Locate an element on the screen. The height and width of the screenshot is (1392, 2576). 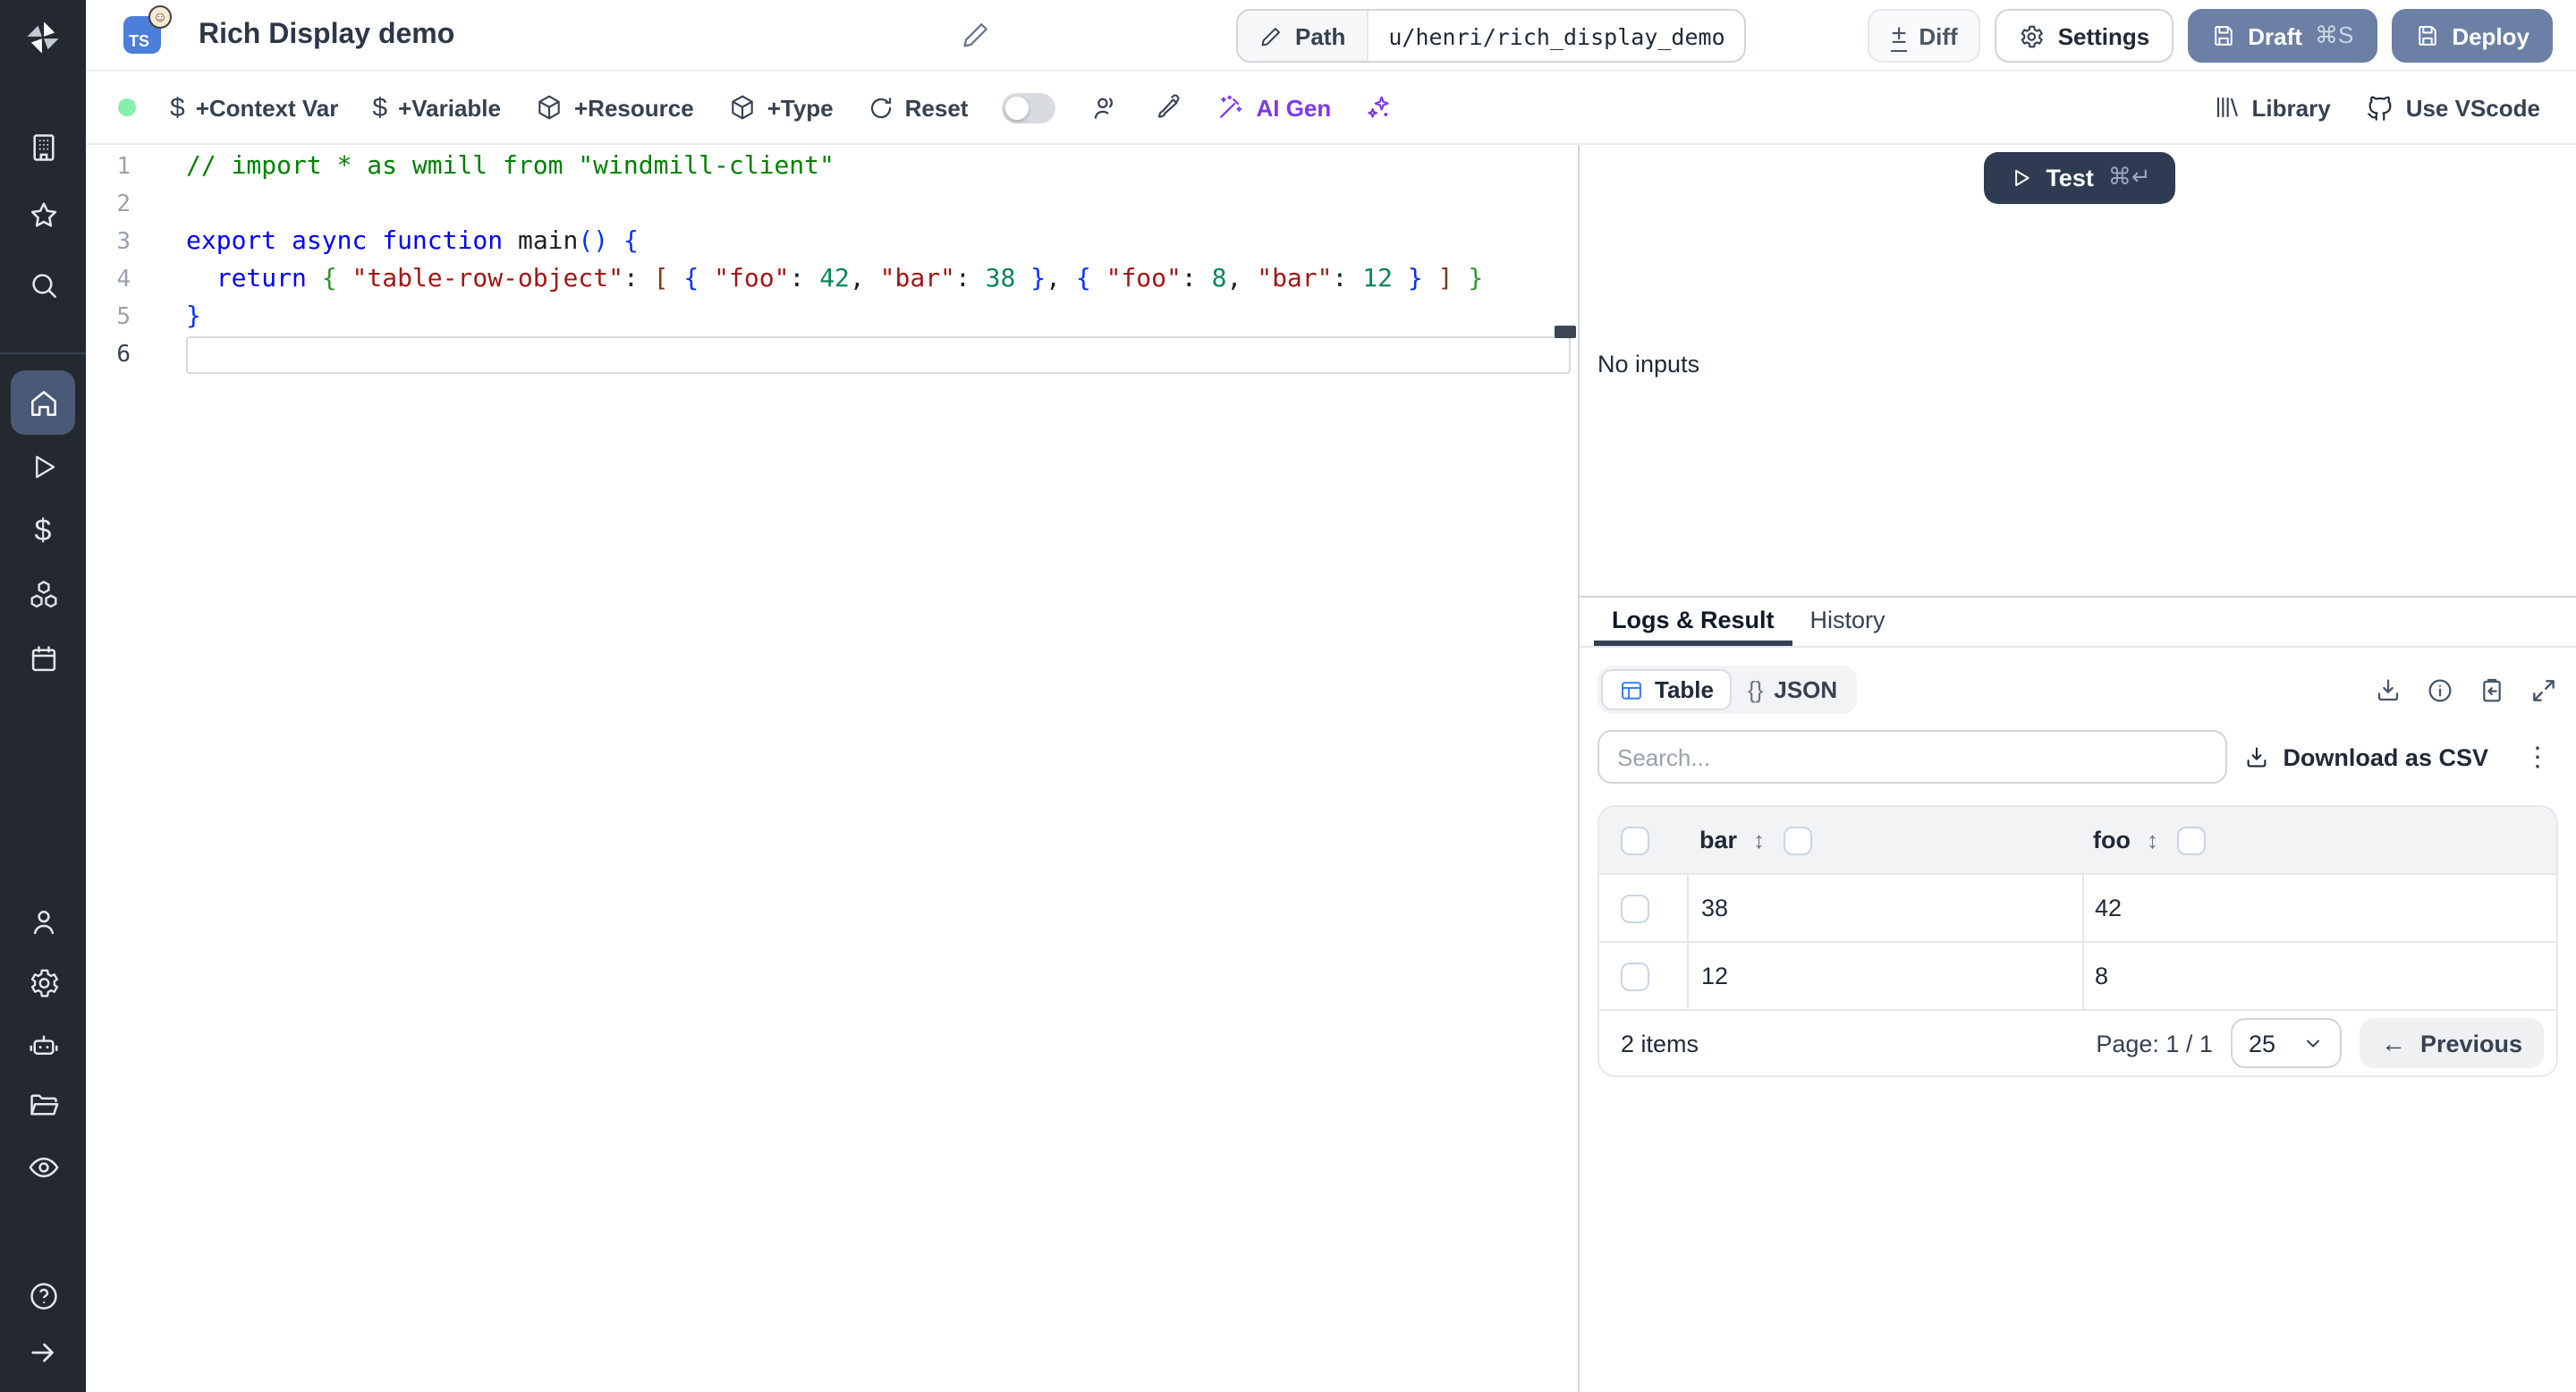
library-button: Library is located at coordinates (2272, 107).